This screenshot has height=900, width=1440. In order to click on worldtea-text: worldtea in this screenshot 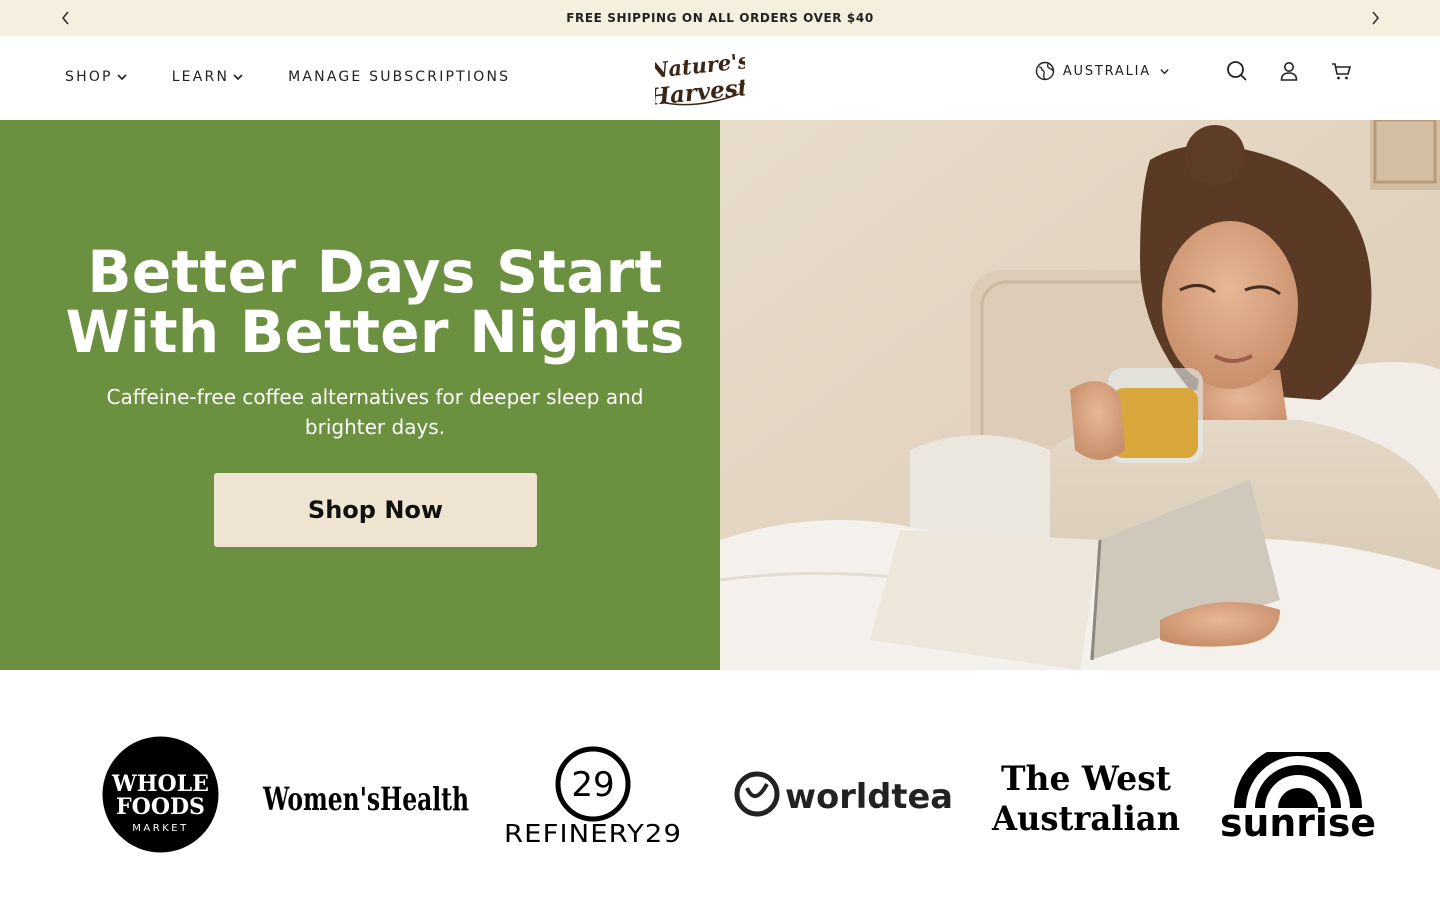, I will do `click(869, 797)`.